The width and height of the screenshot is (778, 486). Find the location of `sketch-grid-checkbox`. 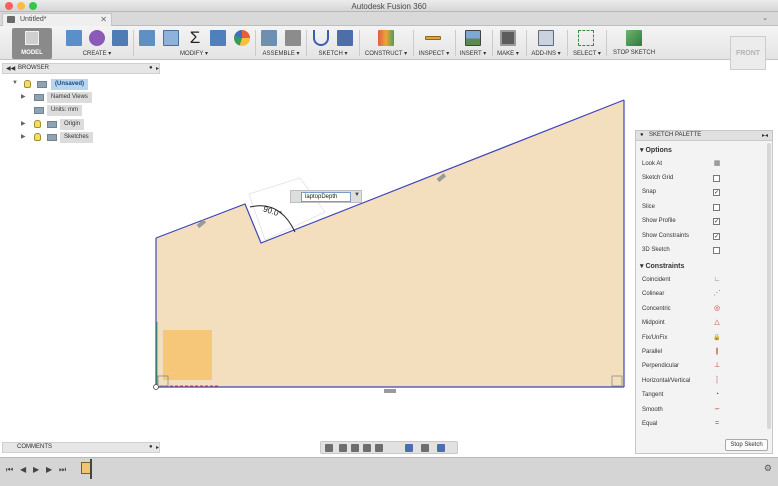

sketch-grid-checkbox is located at coordinates (716, 178).